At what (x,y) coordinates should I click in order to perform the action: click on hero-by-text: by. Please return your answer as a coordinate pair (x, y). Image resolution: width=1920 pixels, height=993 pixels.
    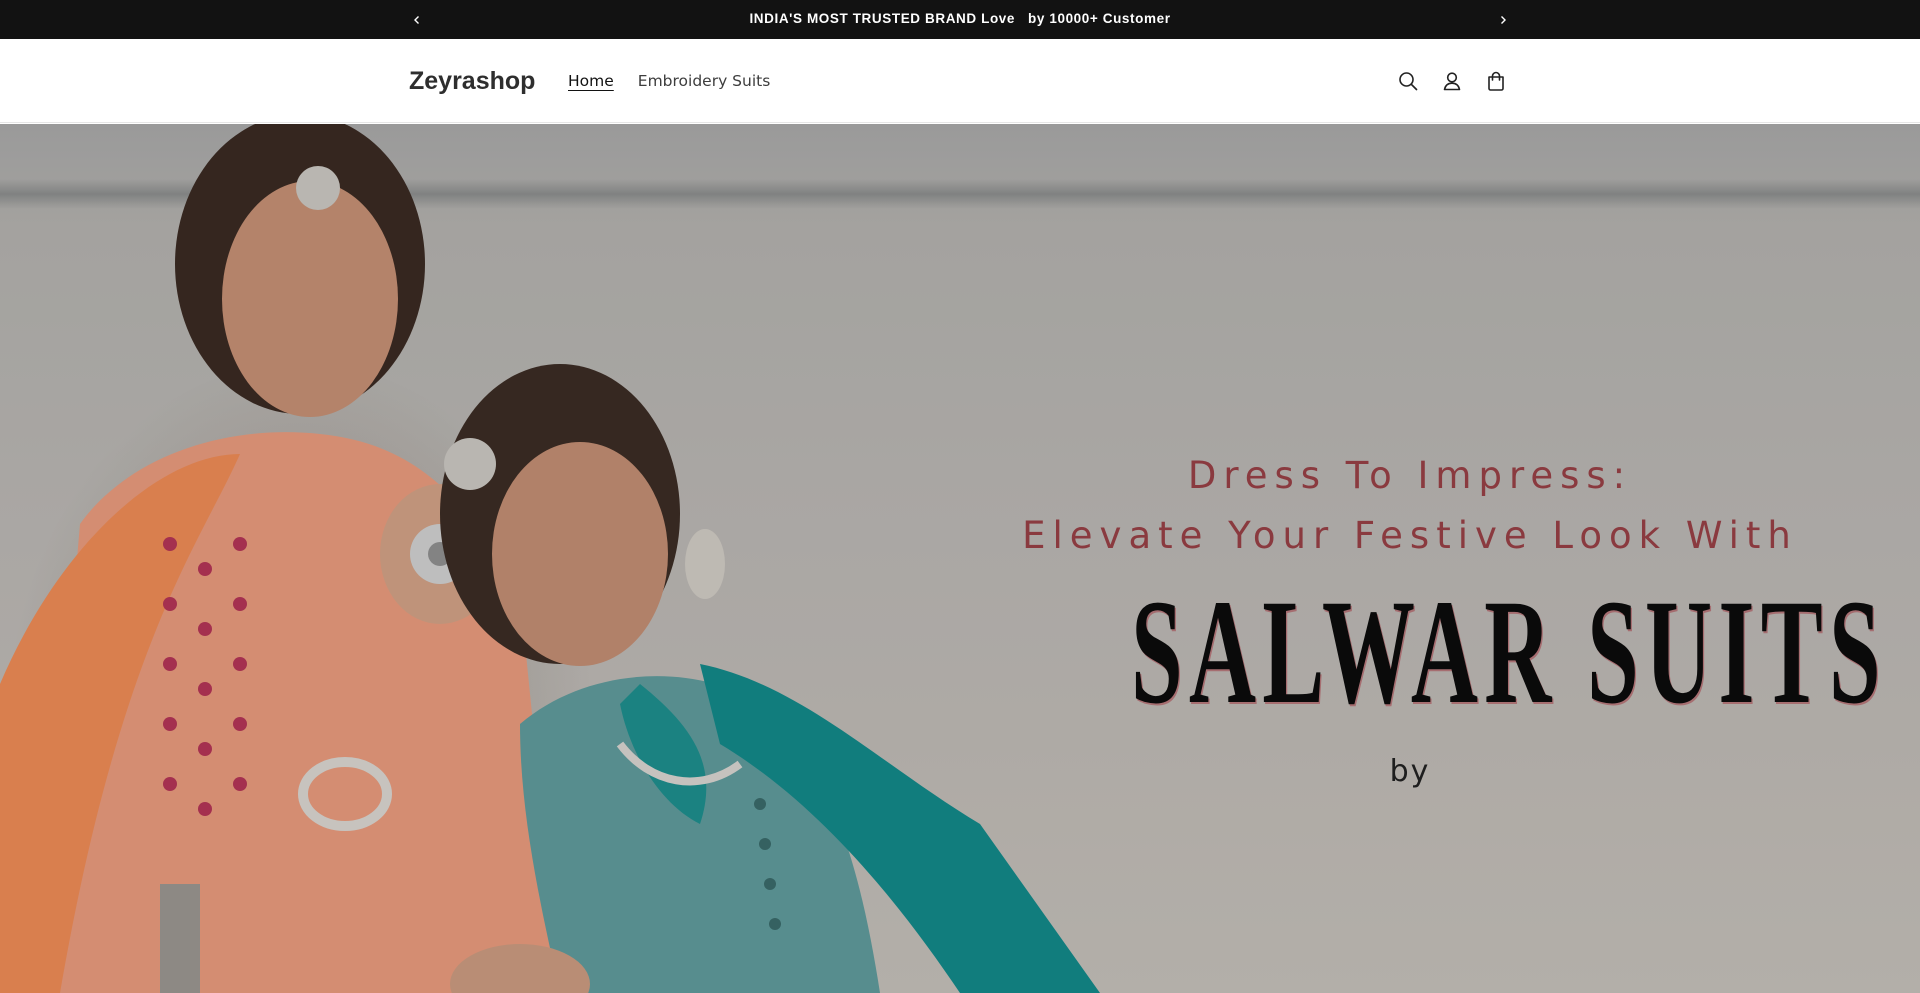
    Looking at the image, I should click on (1410, 771).